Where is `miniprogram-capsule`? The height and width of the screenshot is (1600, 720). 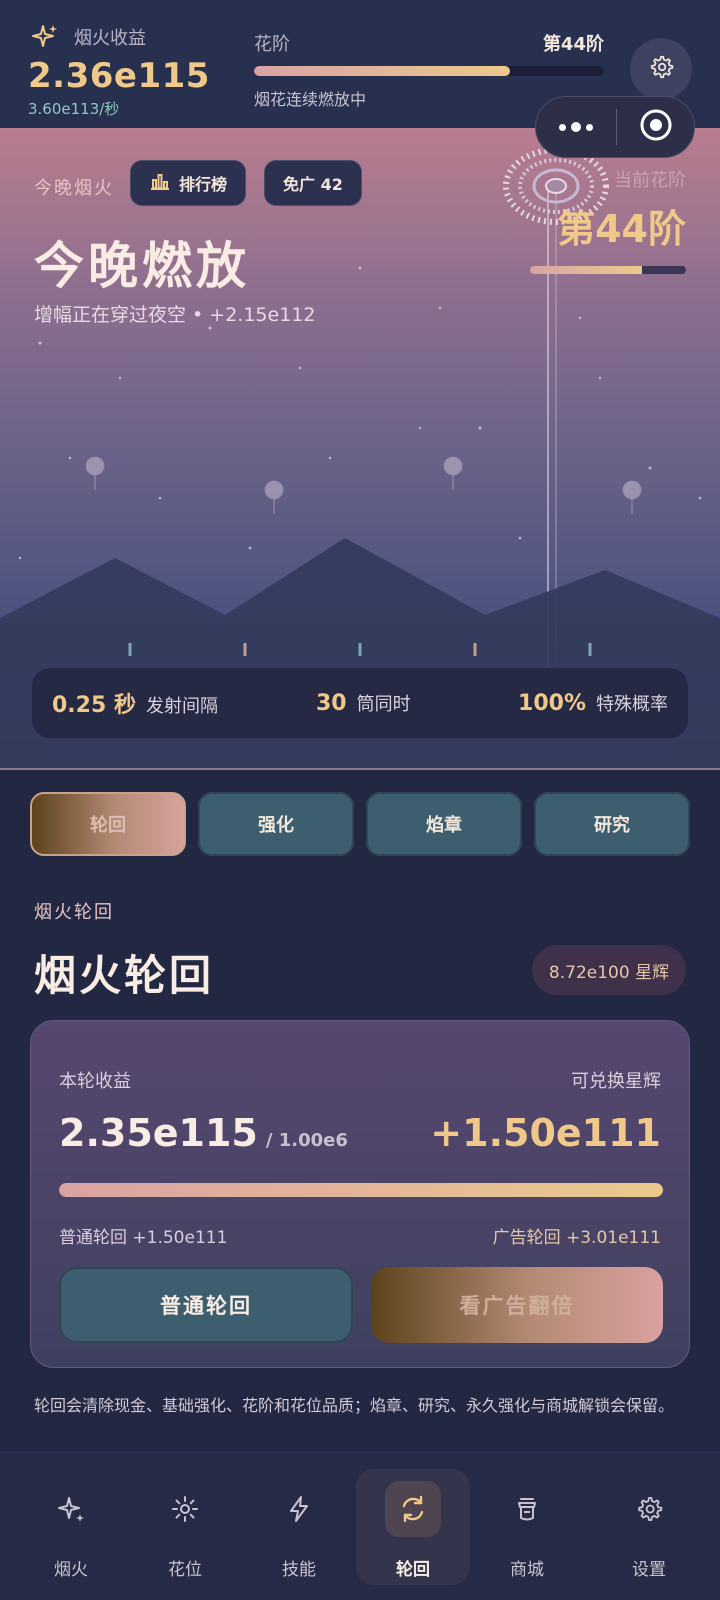 miniprogram-capsule is located at coordinates (615, 127).